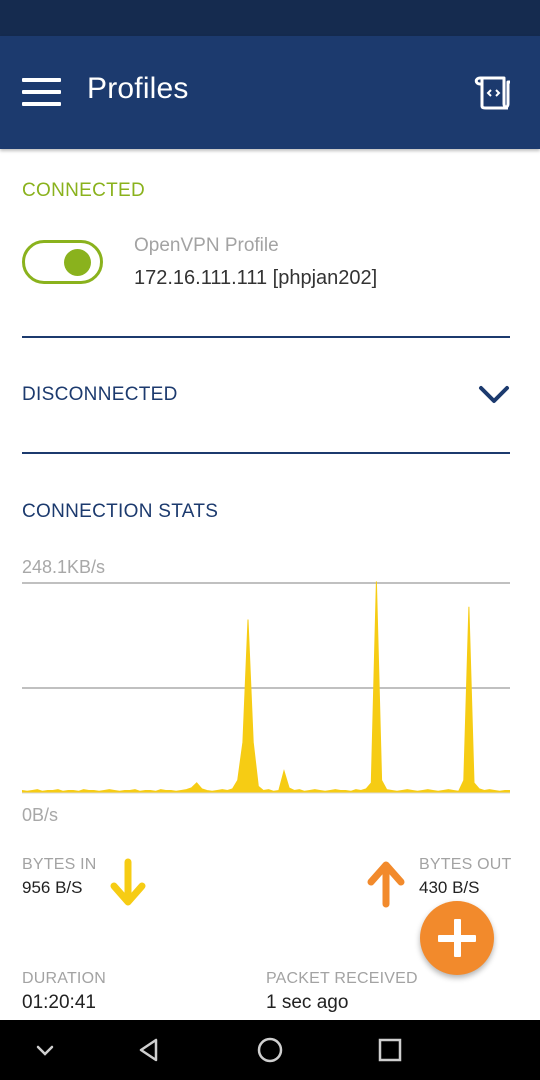  I want to click on status-bar, so click(270, 18).